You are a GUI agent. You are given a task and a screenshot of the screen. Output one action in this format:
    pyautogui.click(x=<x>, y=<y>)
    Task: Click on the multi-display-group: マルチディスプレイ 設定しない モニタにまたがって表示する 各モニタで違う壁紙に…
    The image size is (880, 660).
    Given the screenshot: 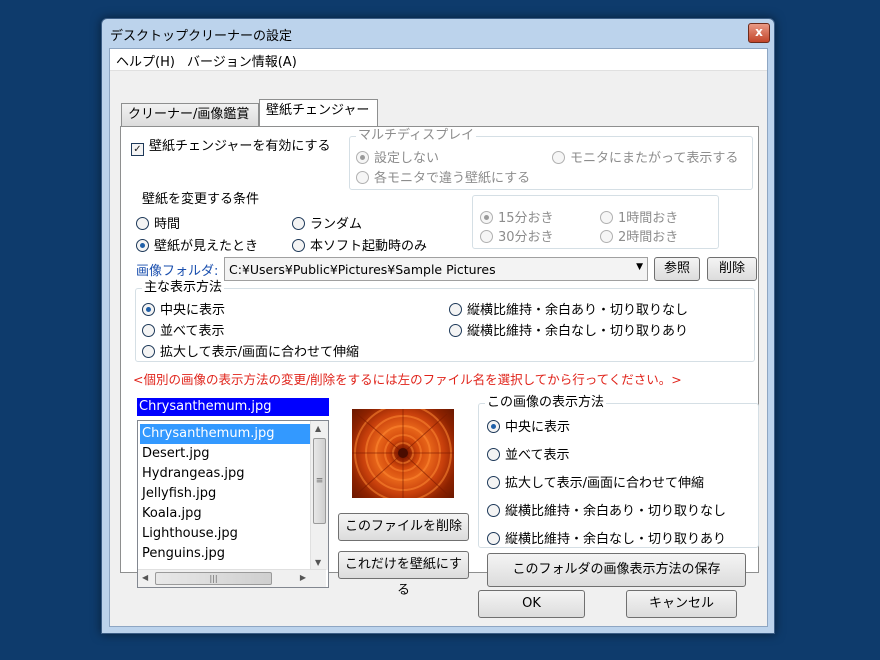 What is the action you would take?
    pyautogui.click(x=551, y=159)
    